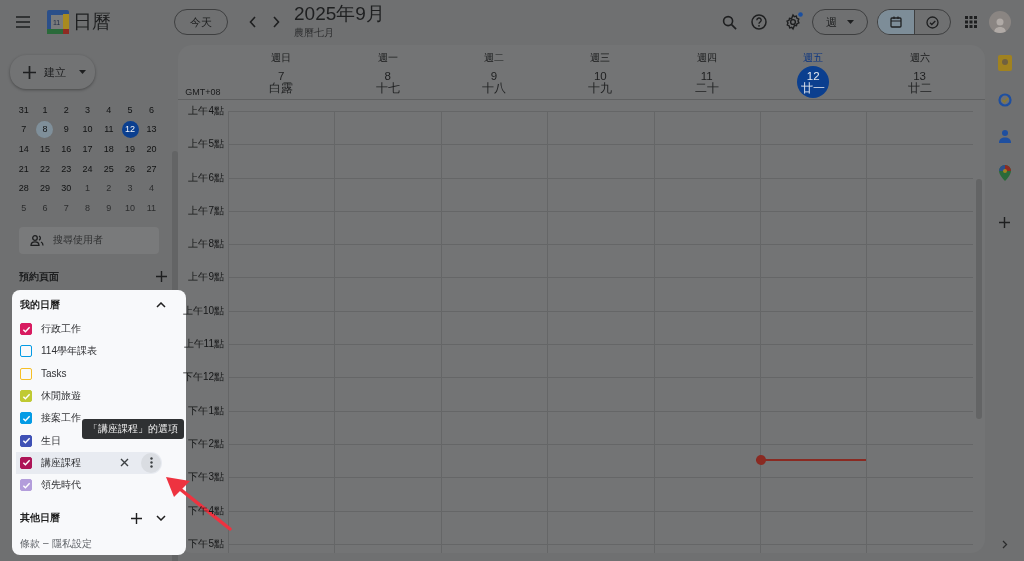  Describe the element at coordinates (161, 518) in the screenshot. I see `expand-icon` at that location.